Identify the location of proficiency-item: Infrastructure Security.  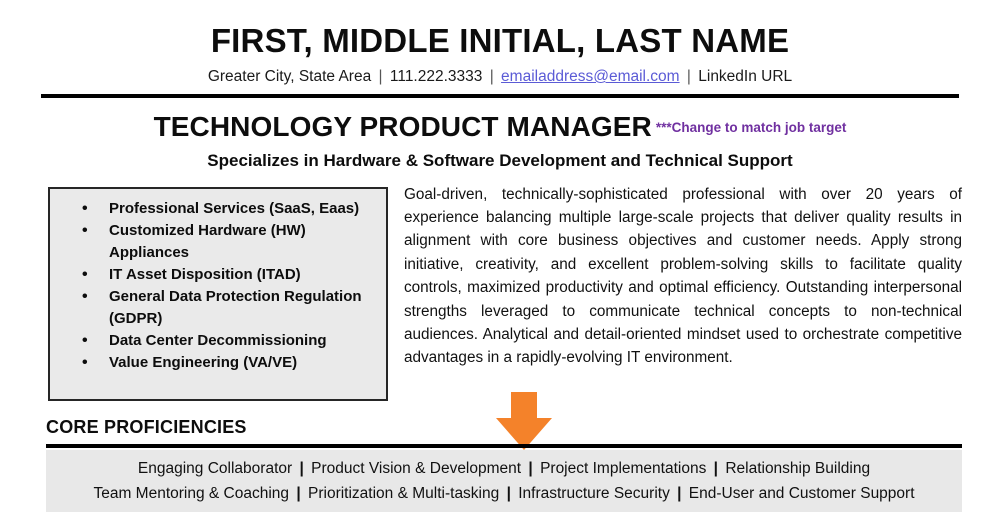
(594, 494).